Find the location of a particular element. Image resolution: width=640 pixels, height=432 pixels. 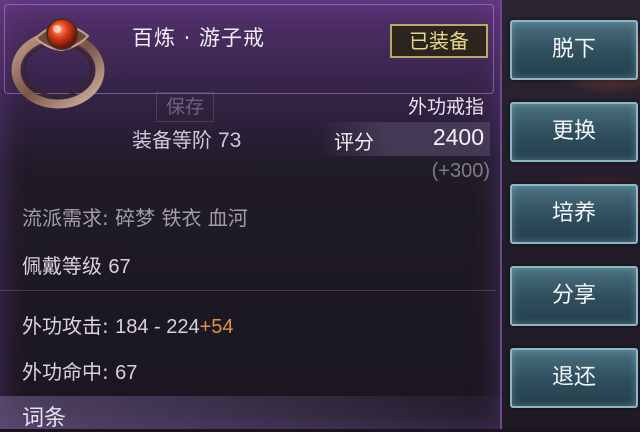

attack-label: 外功攻击: is located at coordinates (65, 326).